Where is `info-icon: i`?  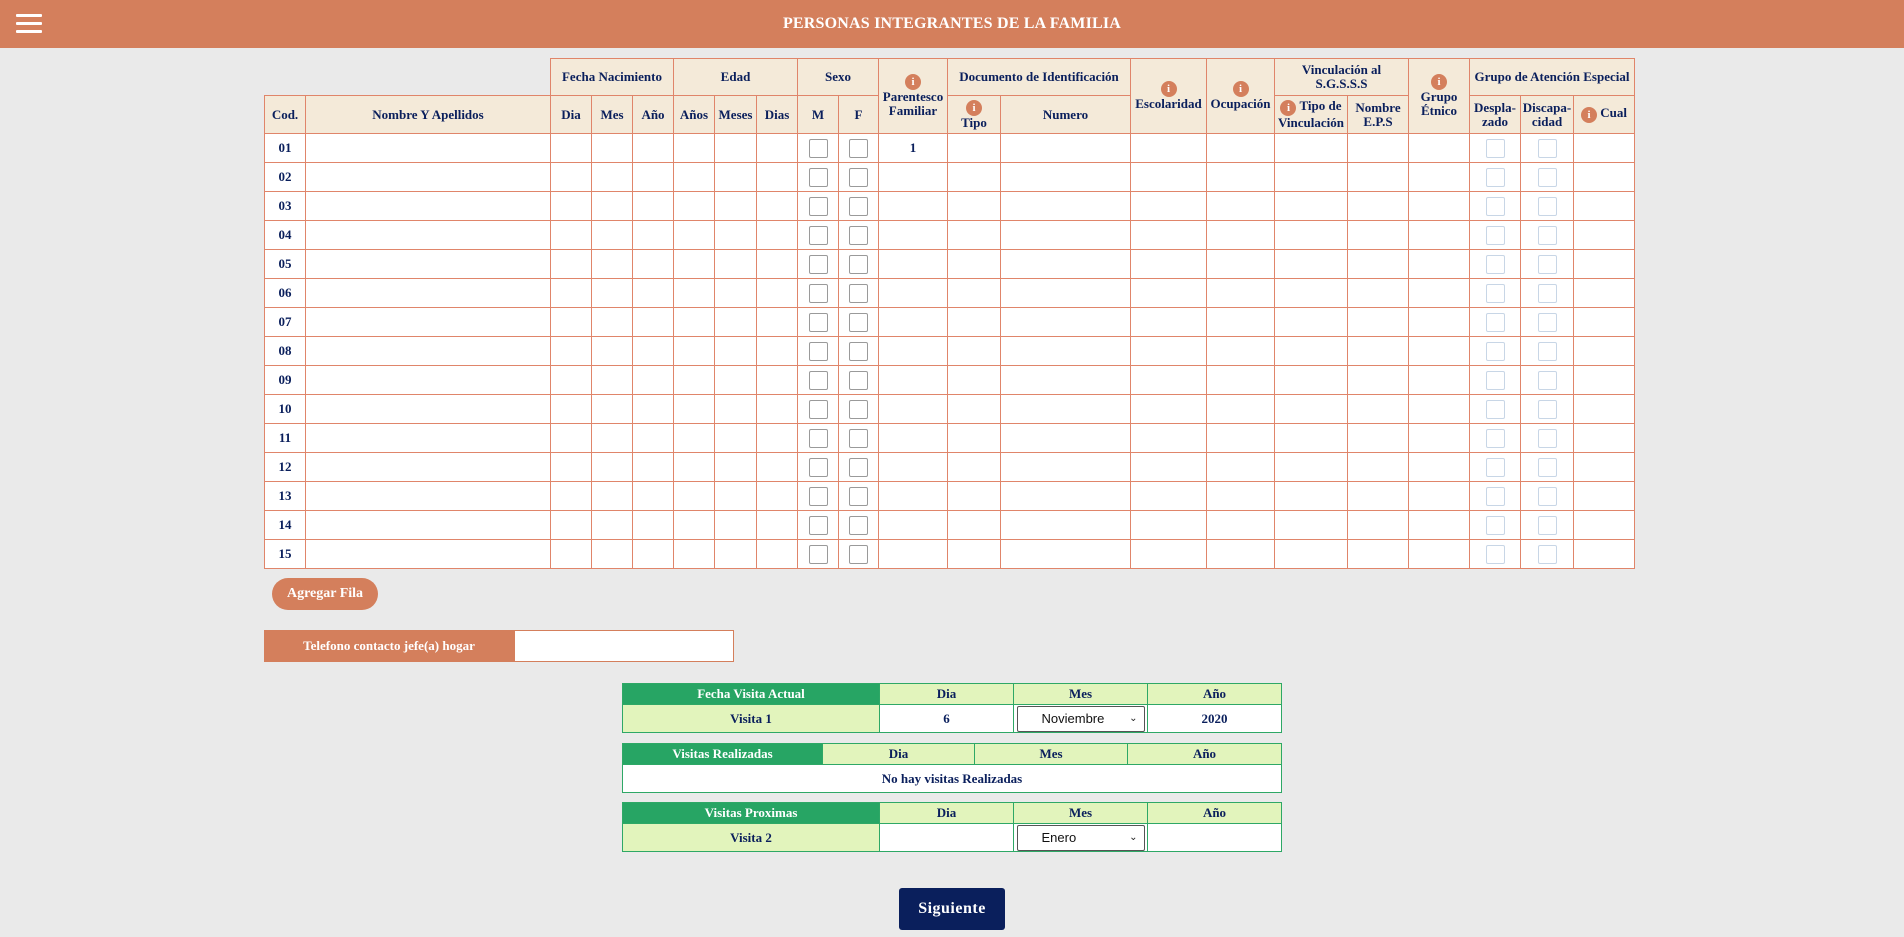 info-icon: i is located at coordinates (1439, 82).